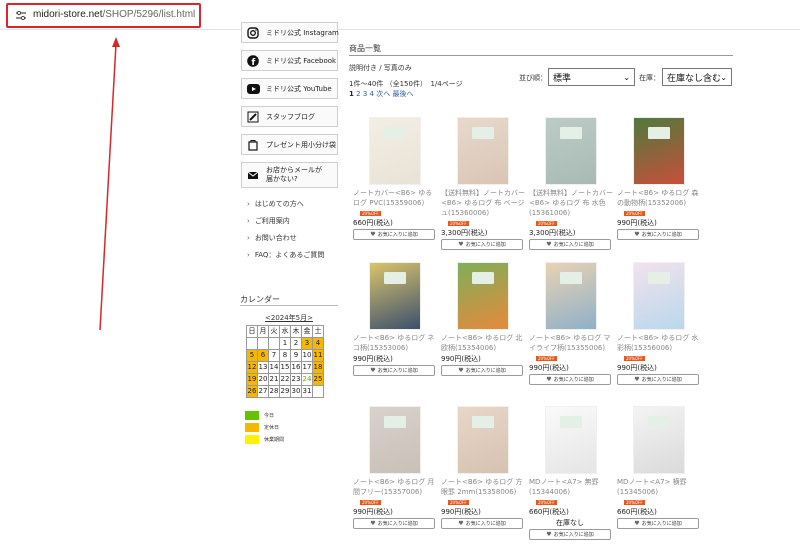 The height and width of the screenshot is (547, 800). I want to click on product-name-text: ノートカバー<B6> ゆるログ PVC(15359006), so click(393, 198).